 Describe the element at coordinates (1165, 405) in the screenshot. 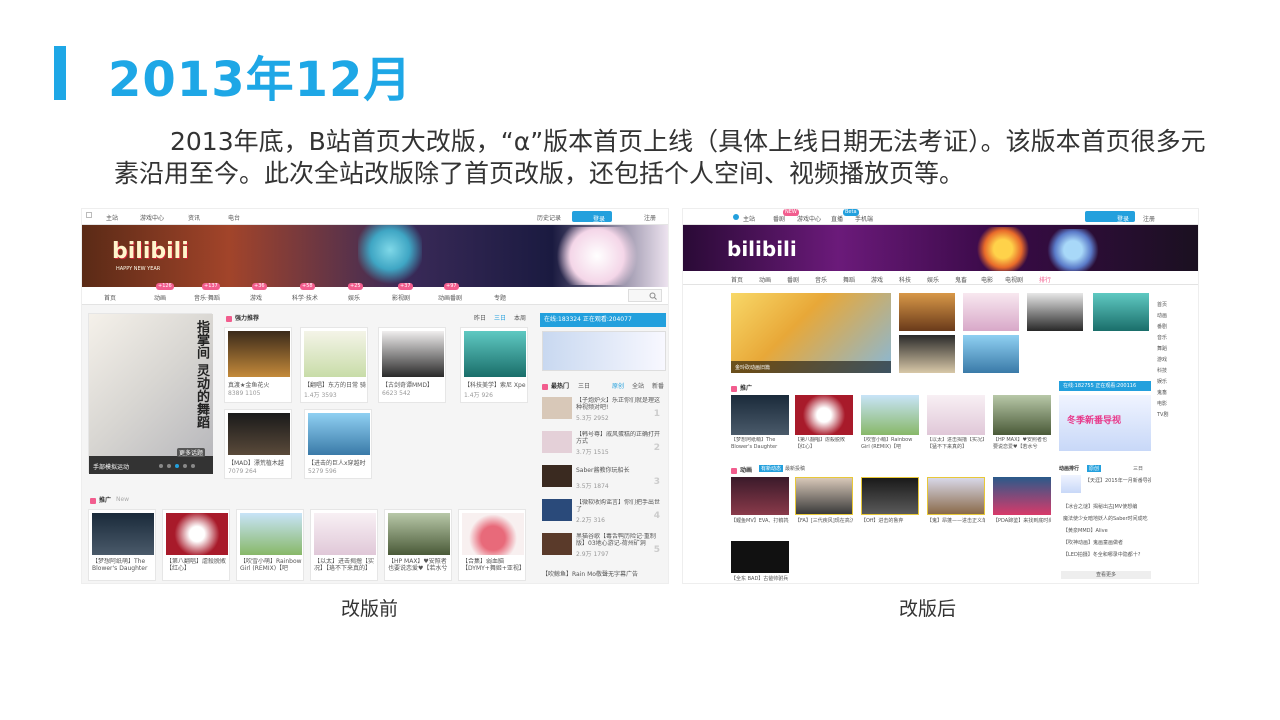

I see `side-nav-item: 电影` at that location.